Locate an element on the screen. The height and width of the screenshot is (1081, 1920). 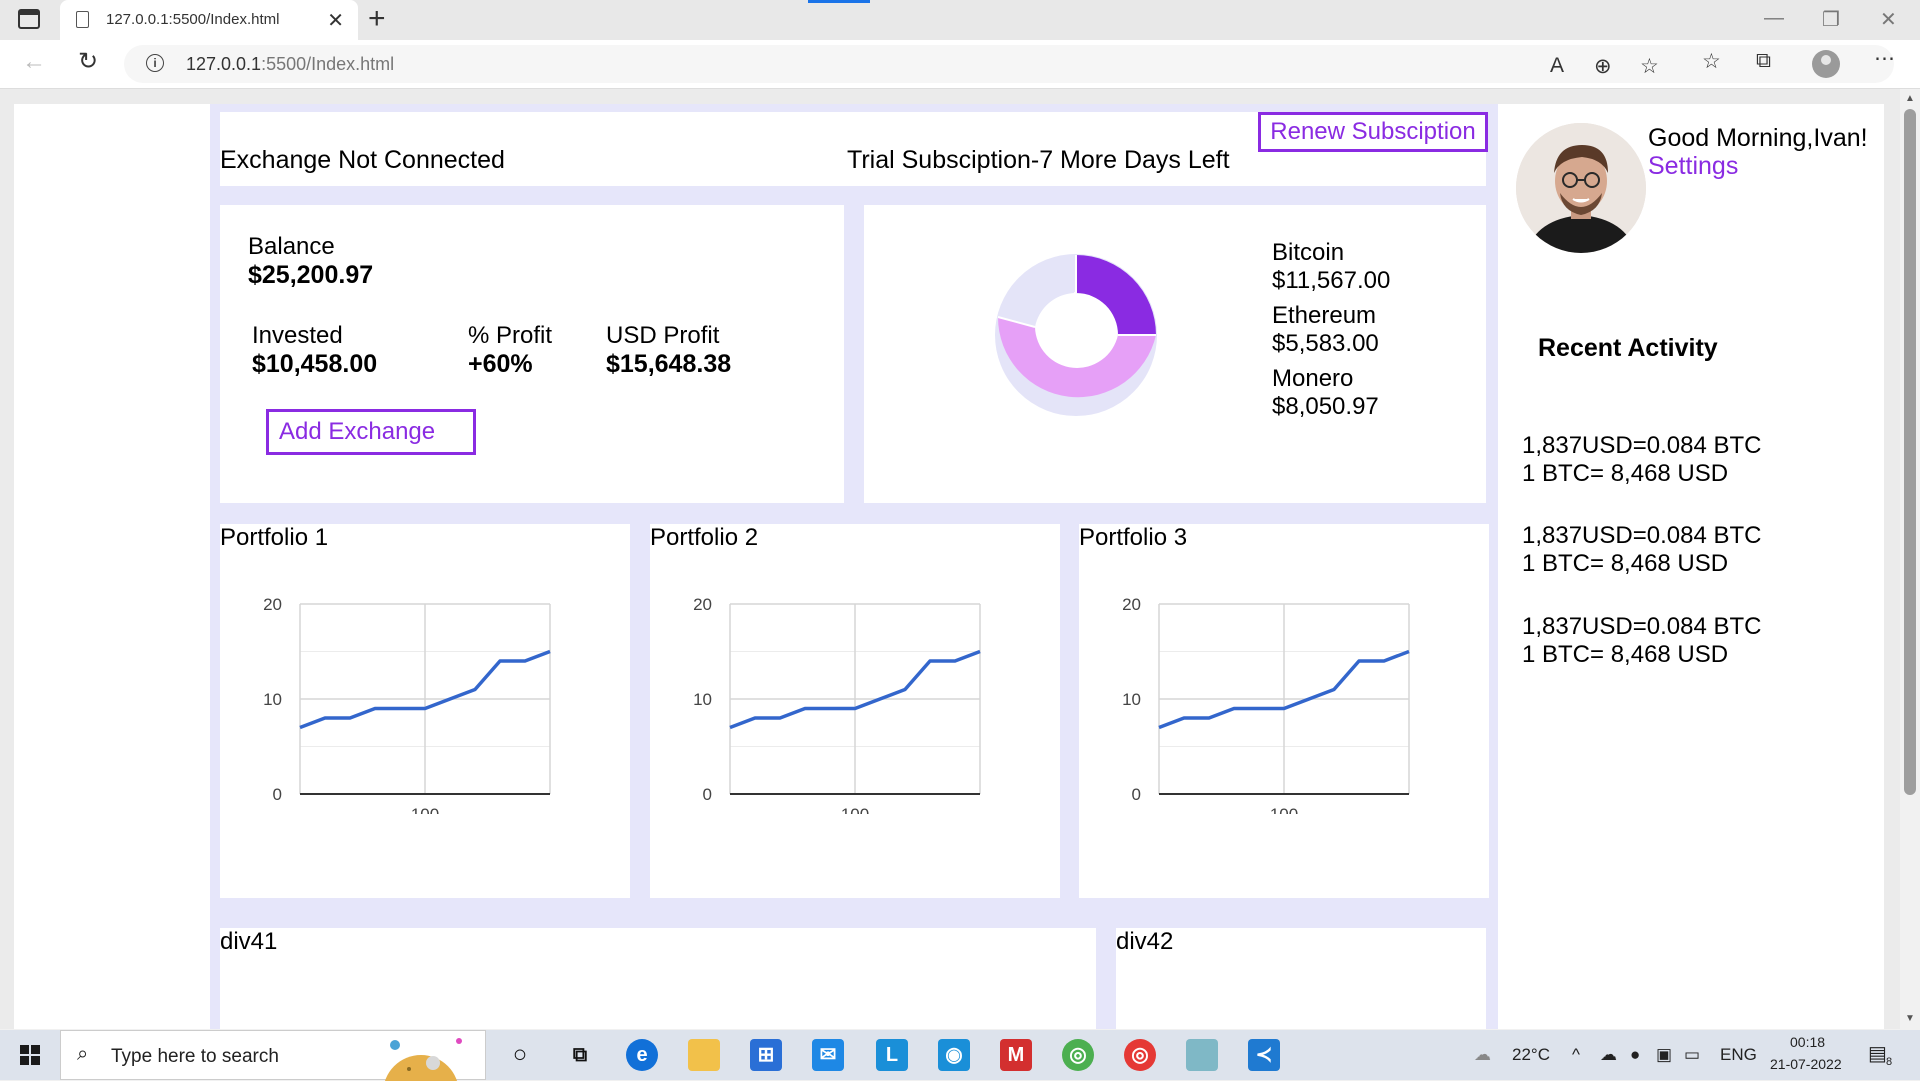
scroll-up-icon: ▲ is located at coordinates (1910, 98).